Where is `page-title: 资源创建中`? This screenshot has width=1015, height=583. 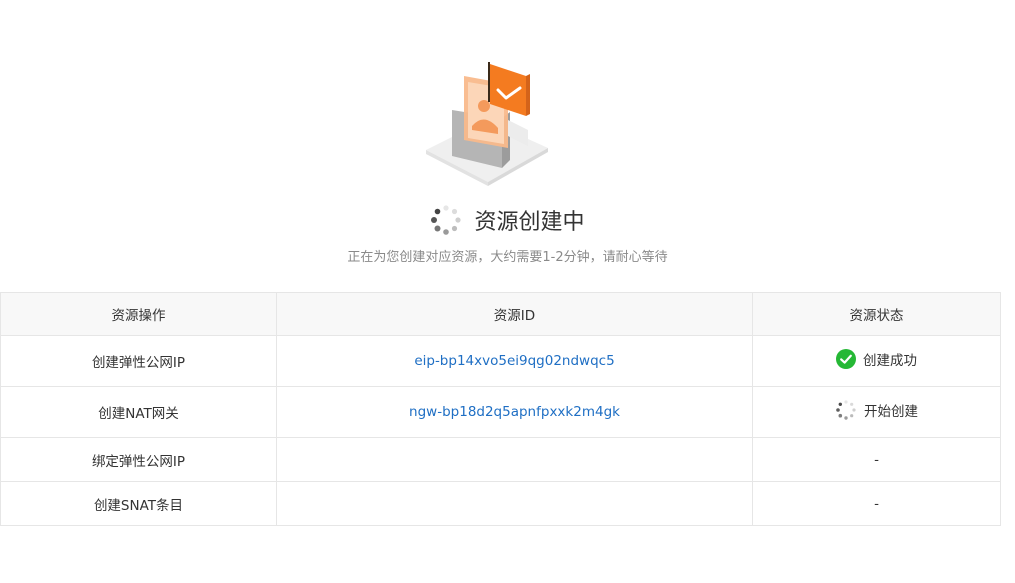 page-title: 资源创建中 is located at coordinates (529, 222).